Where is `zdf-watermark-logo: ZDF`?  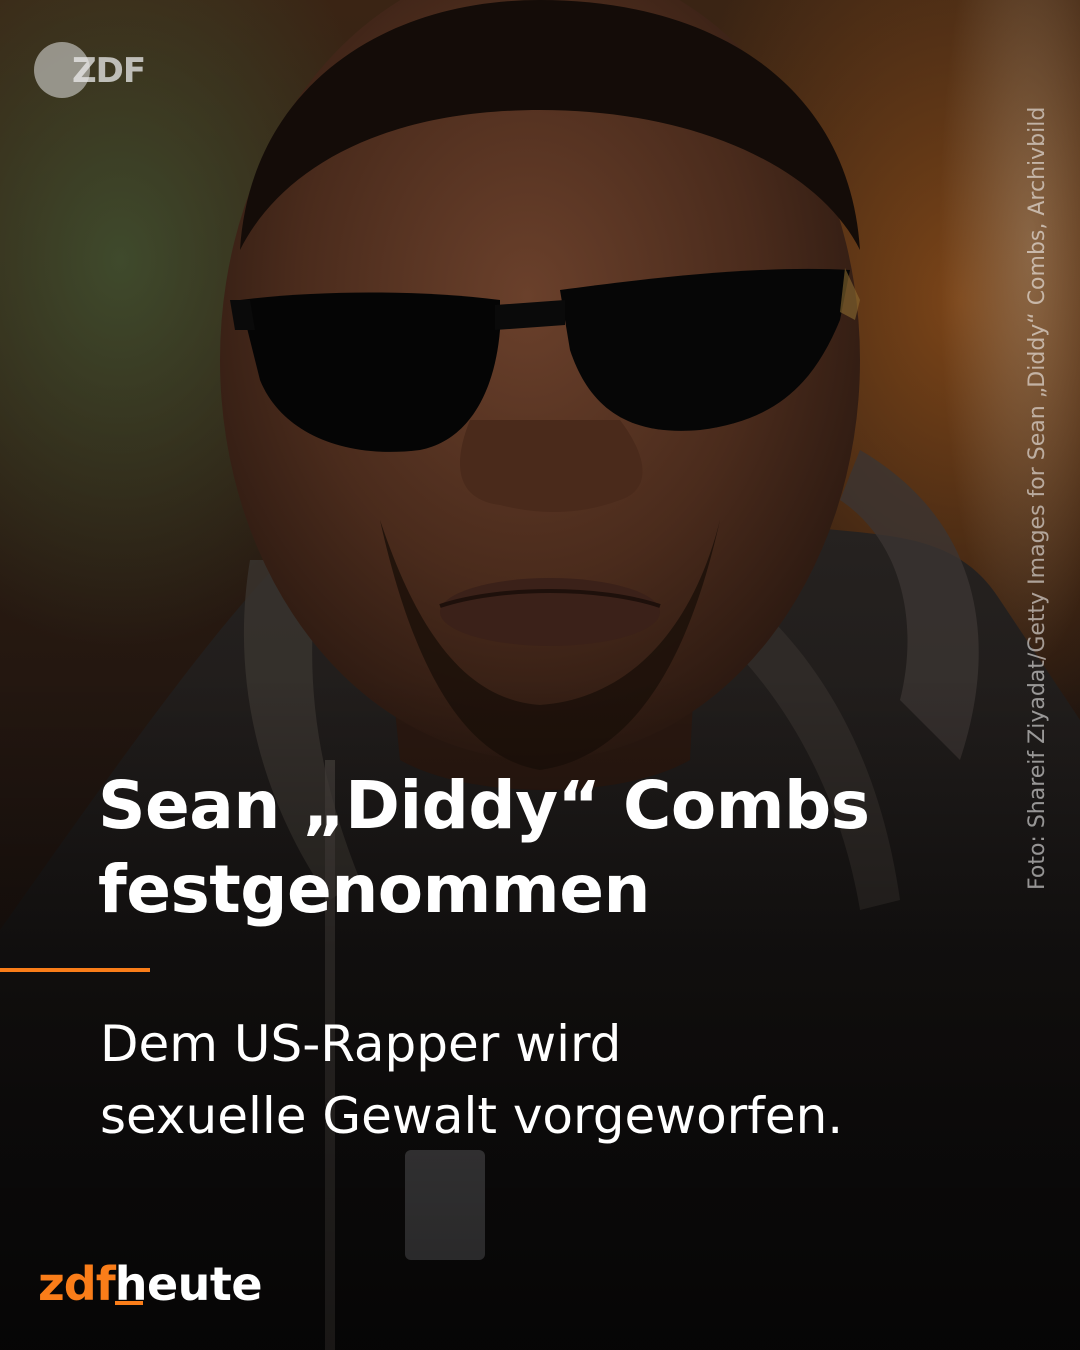 zdf-watermark-logo: ZDF is located at coordinates (90, 70).